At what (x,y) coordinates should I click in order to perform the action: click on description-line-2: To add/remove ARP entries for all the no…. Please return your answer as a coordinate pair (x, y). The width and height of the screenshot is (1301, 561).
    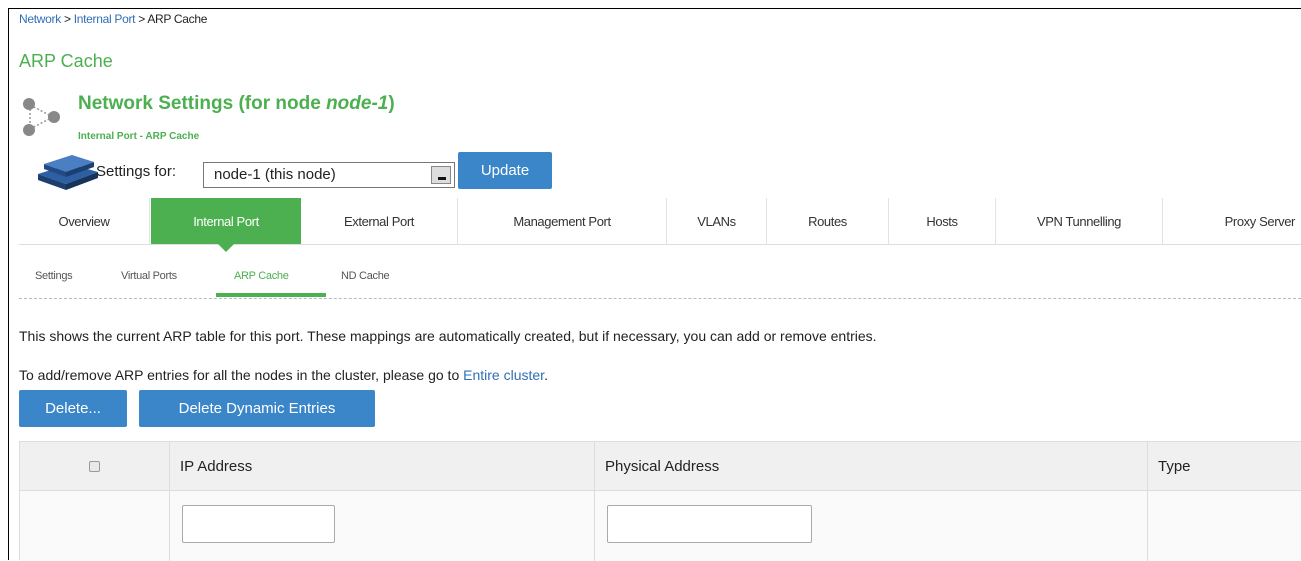
    Looking at the image, I should click on (283, 375).